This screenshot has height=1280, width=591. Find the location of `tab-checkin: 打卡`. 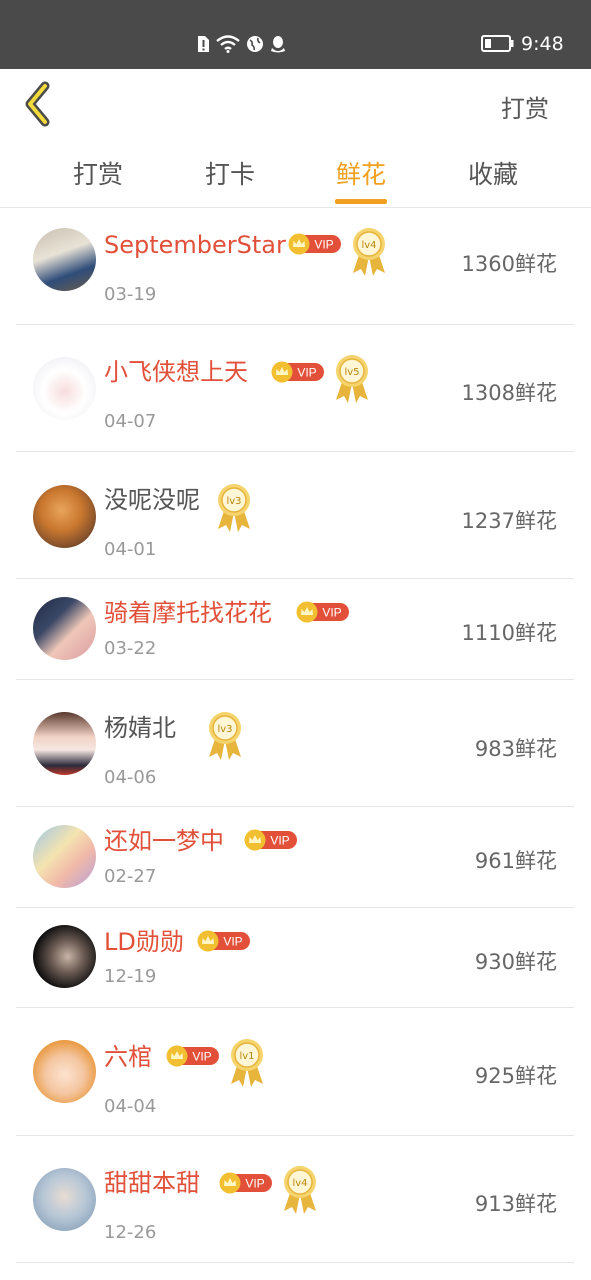

tab-checkin: 打卡 is located at coordinates (230, 173).